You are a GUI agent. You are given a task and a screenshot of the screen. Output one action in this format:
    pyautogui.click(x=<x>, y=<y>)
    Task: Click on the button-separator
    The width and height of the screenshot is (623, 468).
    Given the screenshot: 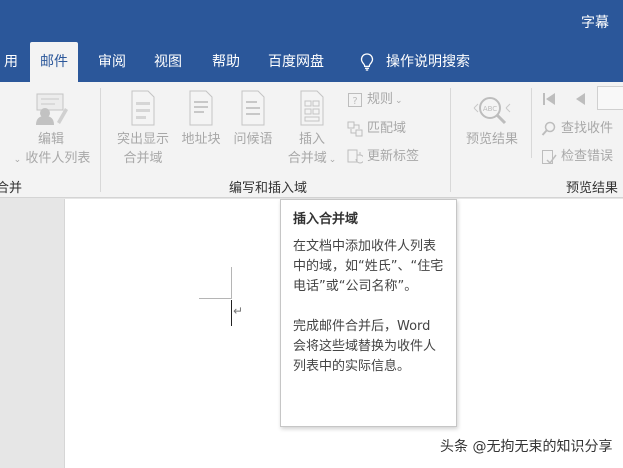 What is the action you would take?
    pyautogui.click(x=531, y=123)
    